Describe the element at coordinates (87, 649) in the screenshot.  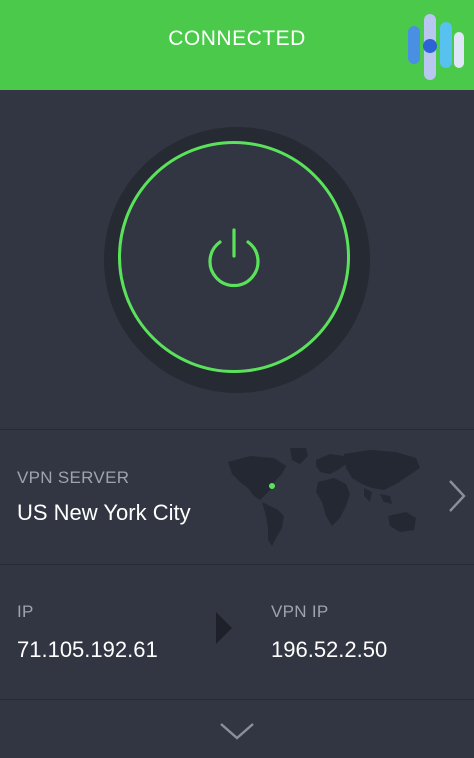
I see `ip-value: 71.105.192.61` at that location.